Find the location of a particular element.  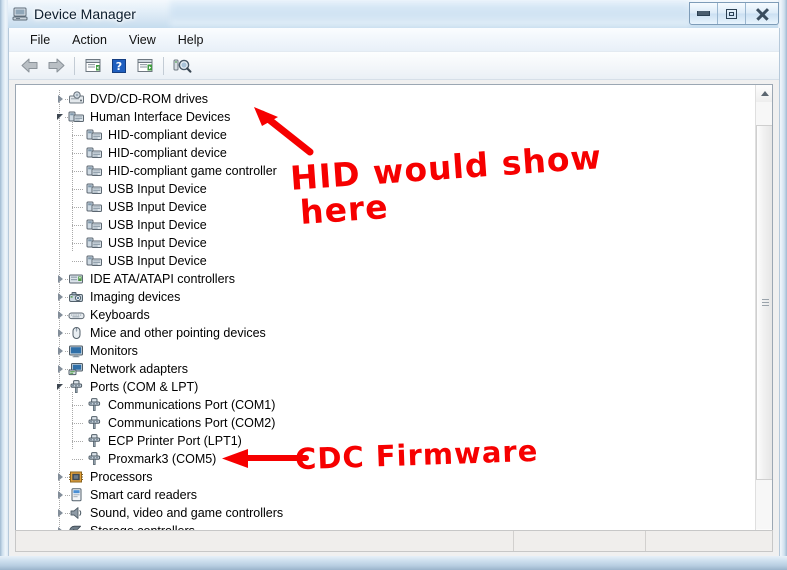

window-controls is located at coordinates (734, 13).